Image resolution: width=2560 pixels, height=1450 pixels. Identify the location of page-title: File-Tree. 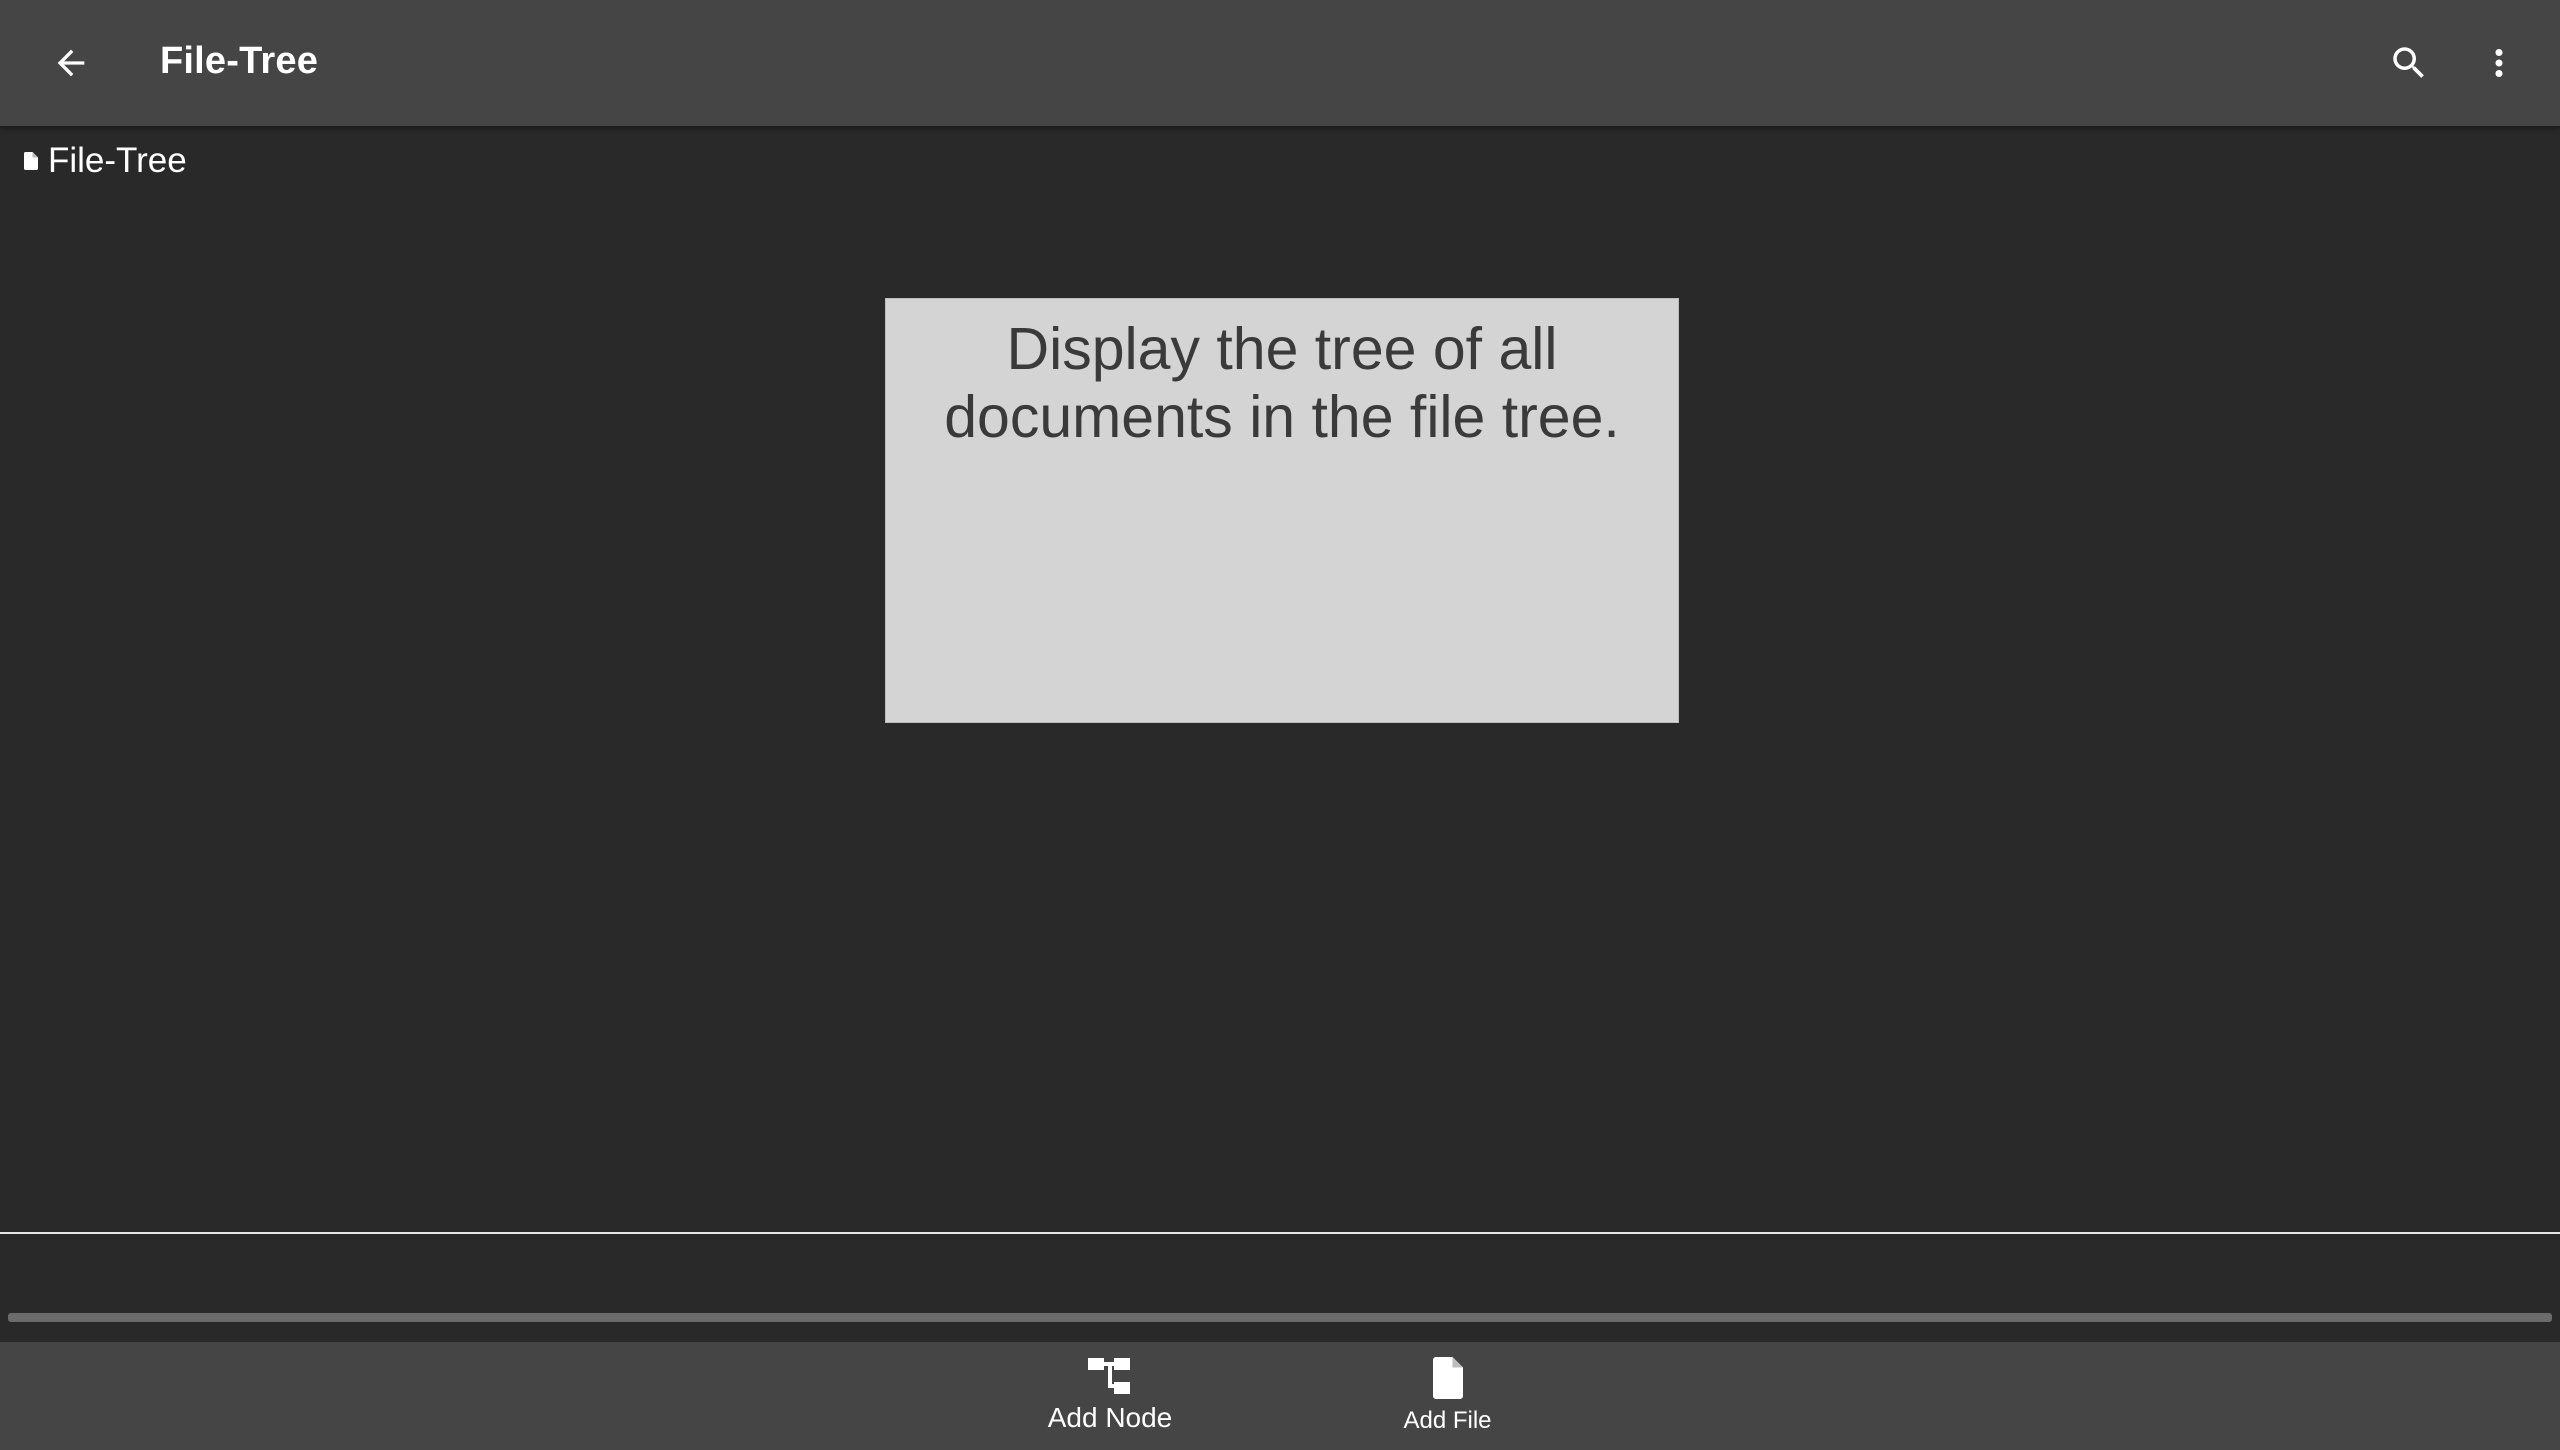
(239, 61).